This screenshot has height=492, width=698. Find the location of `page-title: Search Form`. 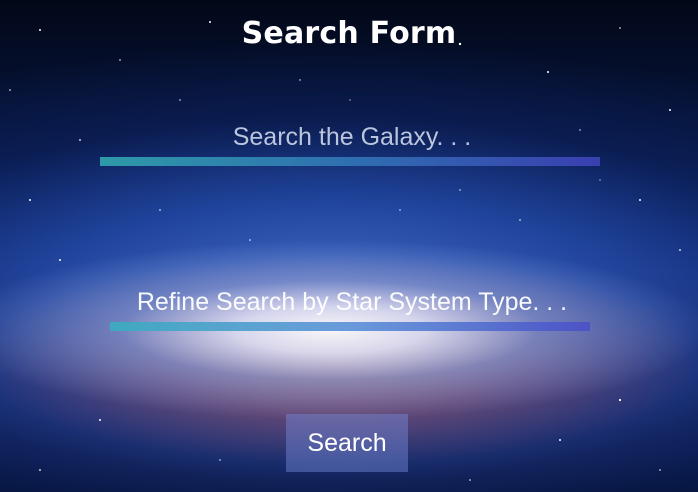

page-title: Search Form is located at coordinates (349, 33).